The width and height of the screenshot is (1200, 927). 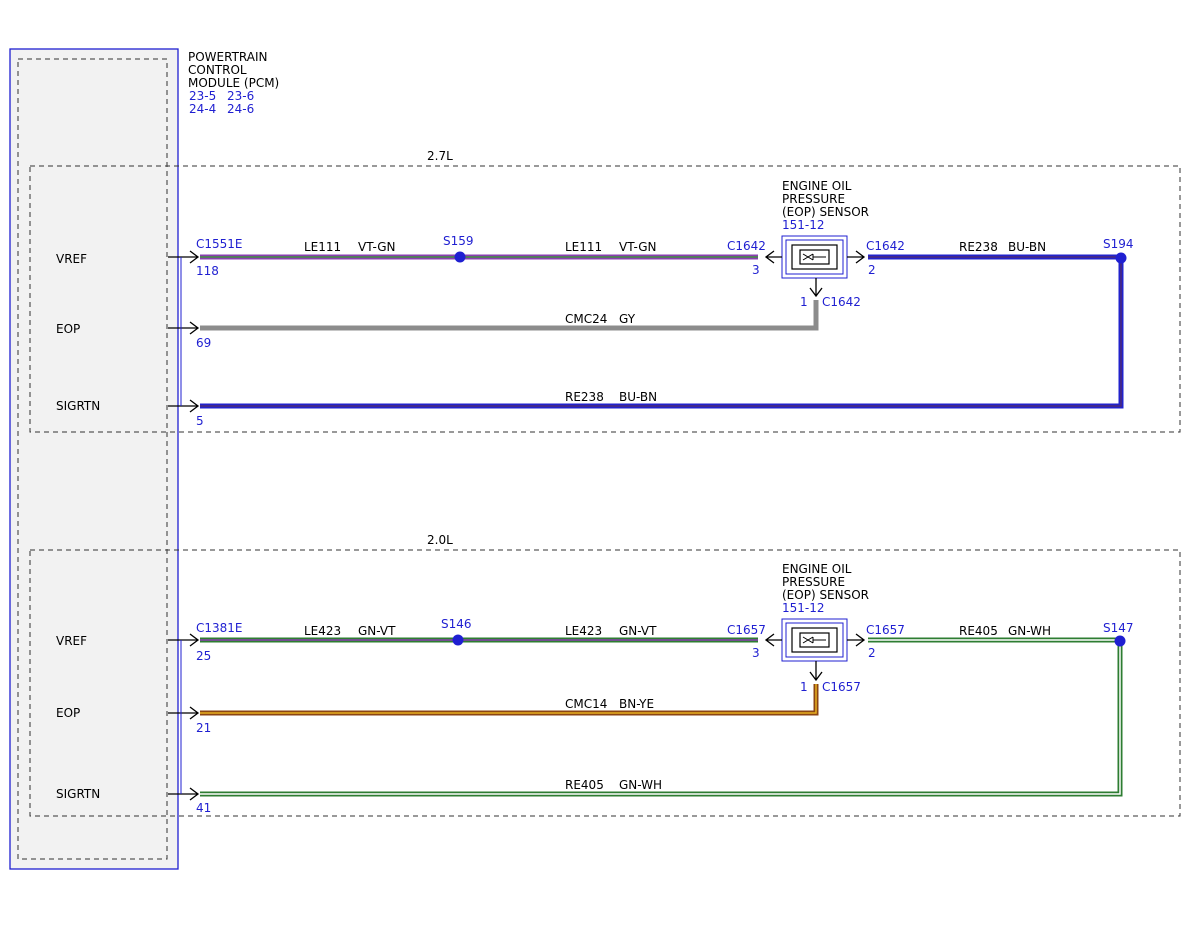 I want to click on pcm-ref-3: 24-4, so click(x=202, y=109).